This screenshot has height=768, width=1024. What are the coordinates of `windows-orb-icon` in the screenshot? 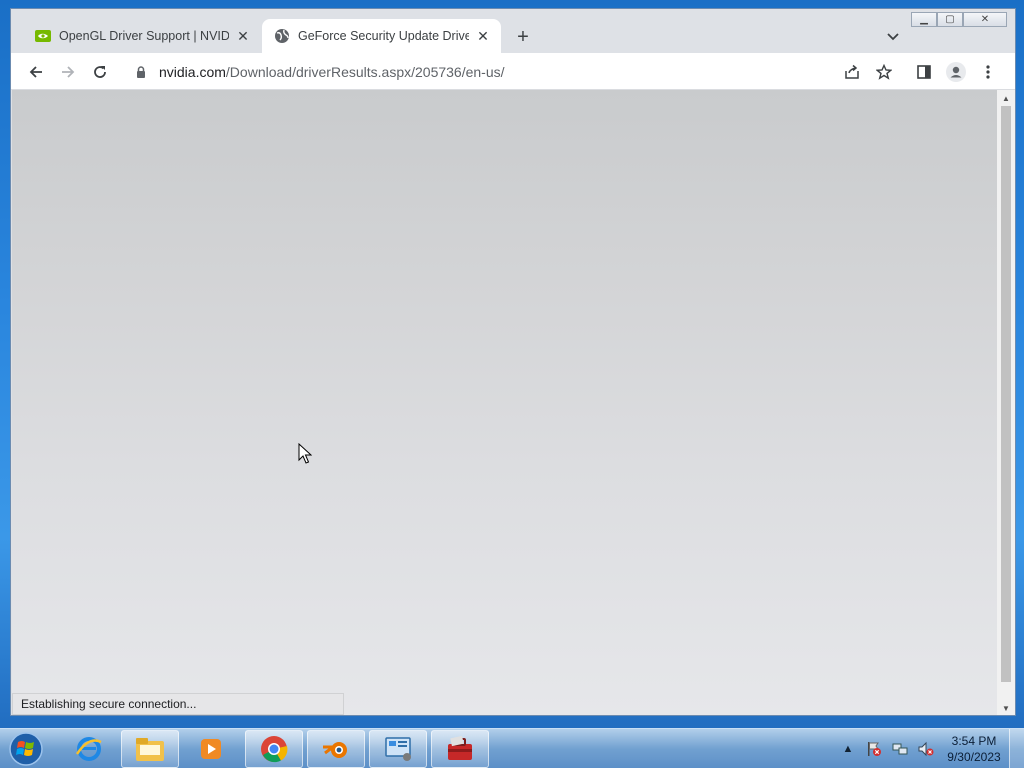 It's located at (26, 749).